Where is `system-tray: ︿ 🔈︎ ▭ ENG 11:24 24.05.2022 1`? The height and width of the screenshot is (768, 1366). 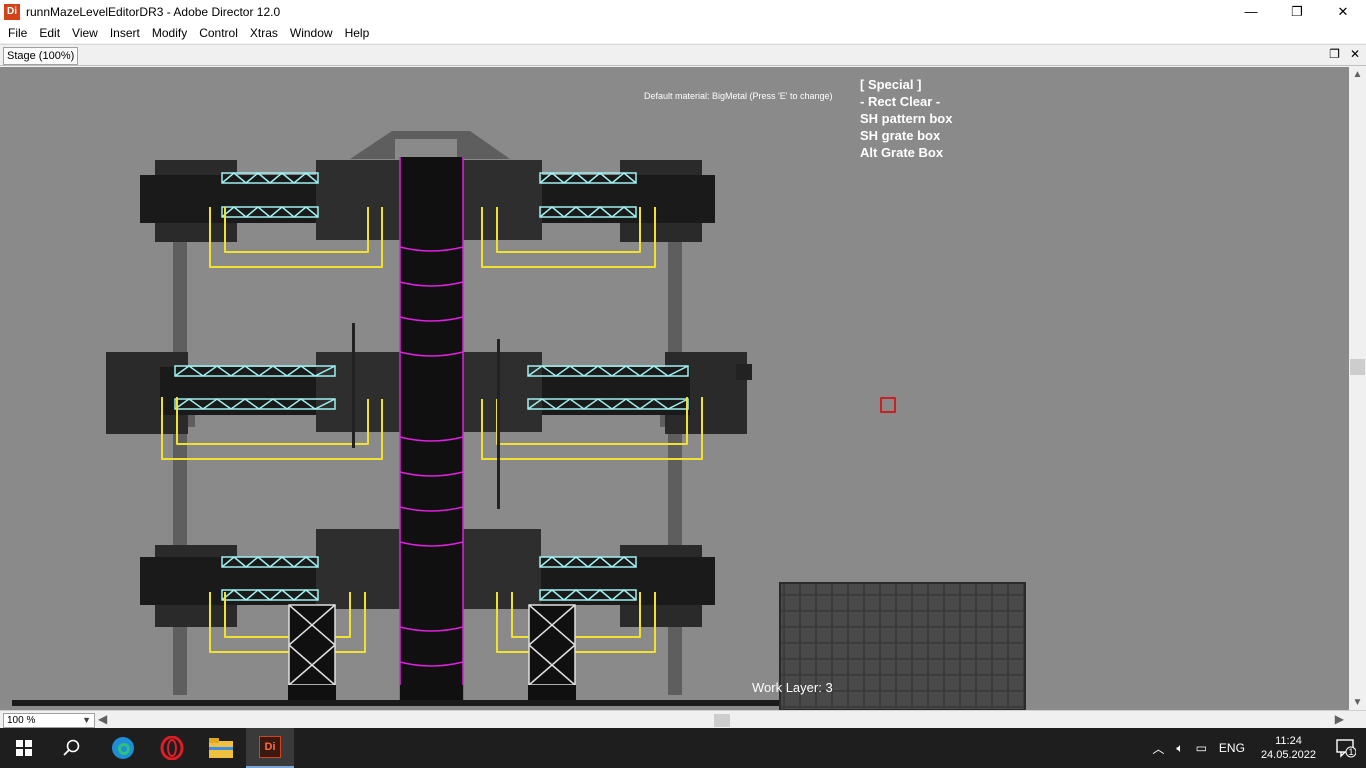 system-tray: ︿ 🔈︎ ▭ ENG 11:24 24.05.2022 1 is located at coordinates (1256, 748).